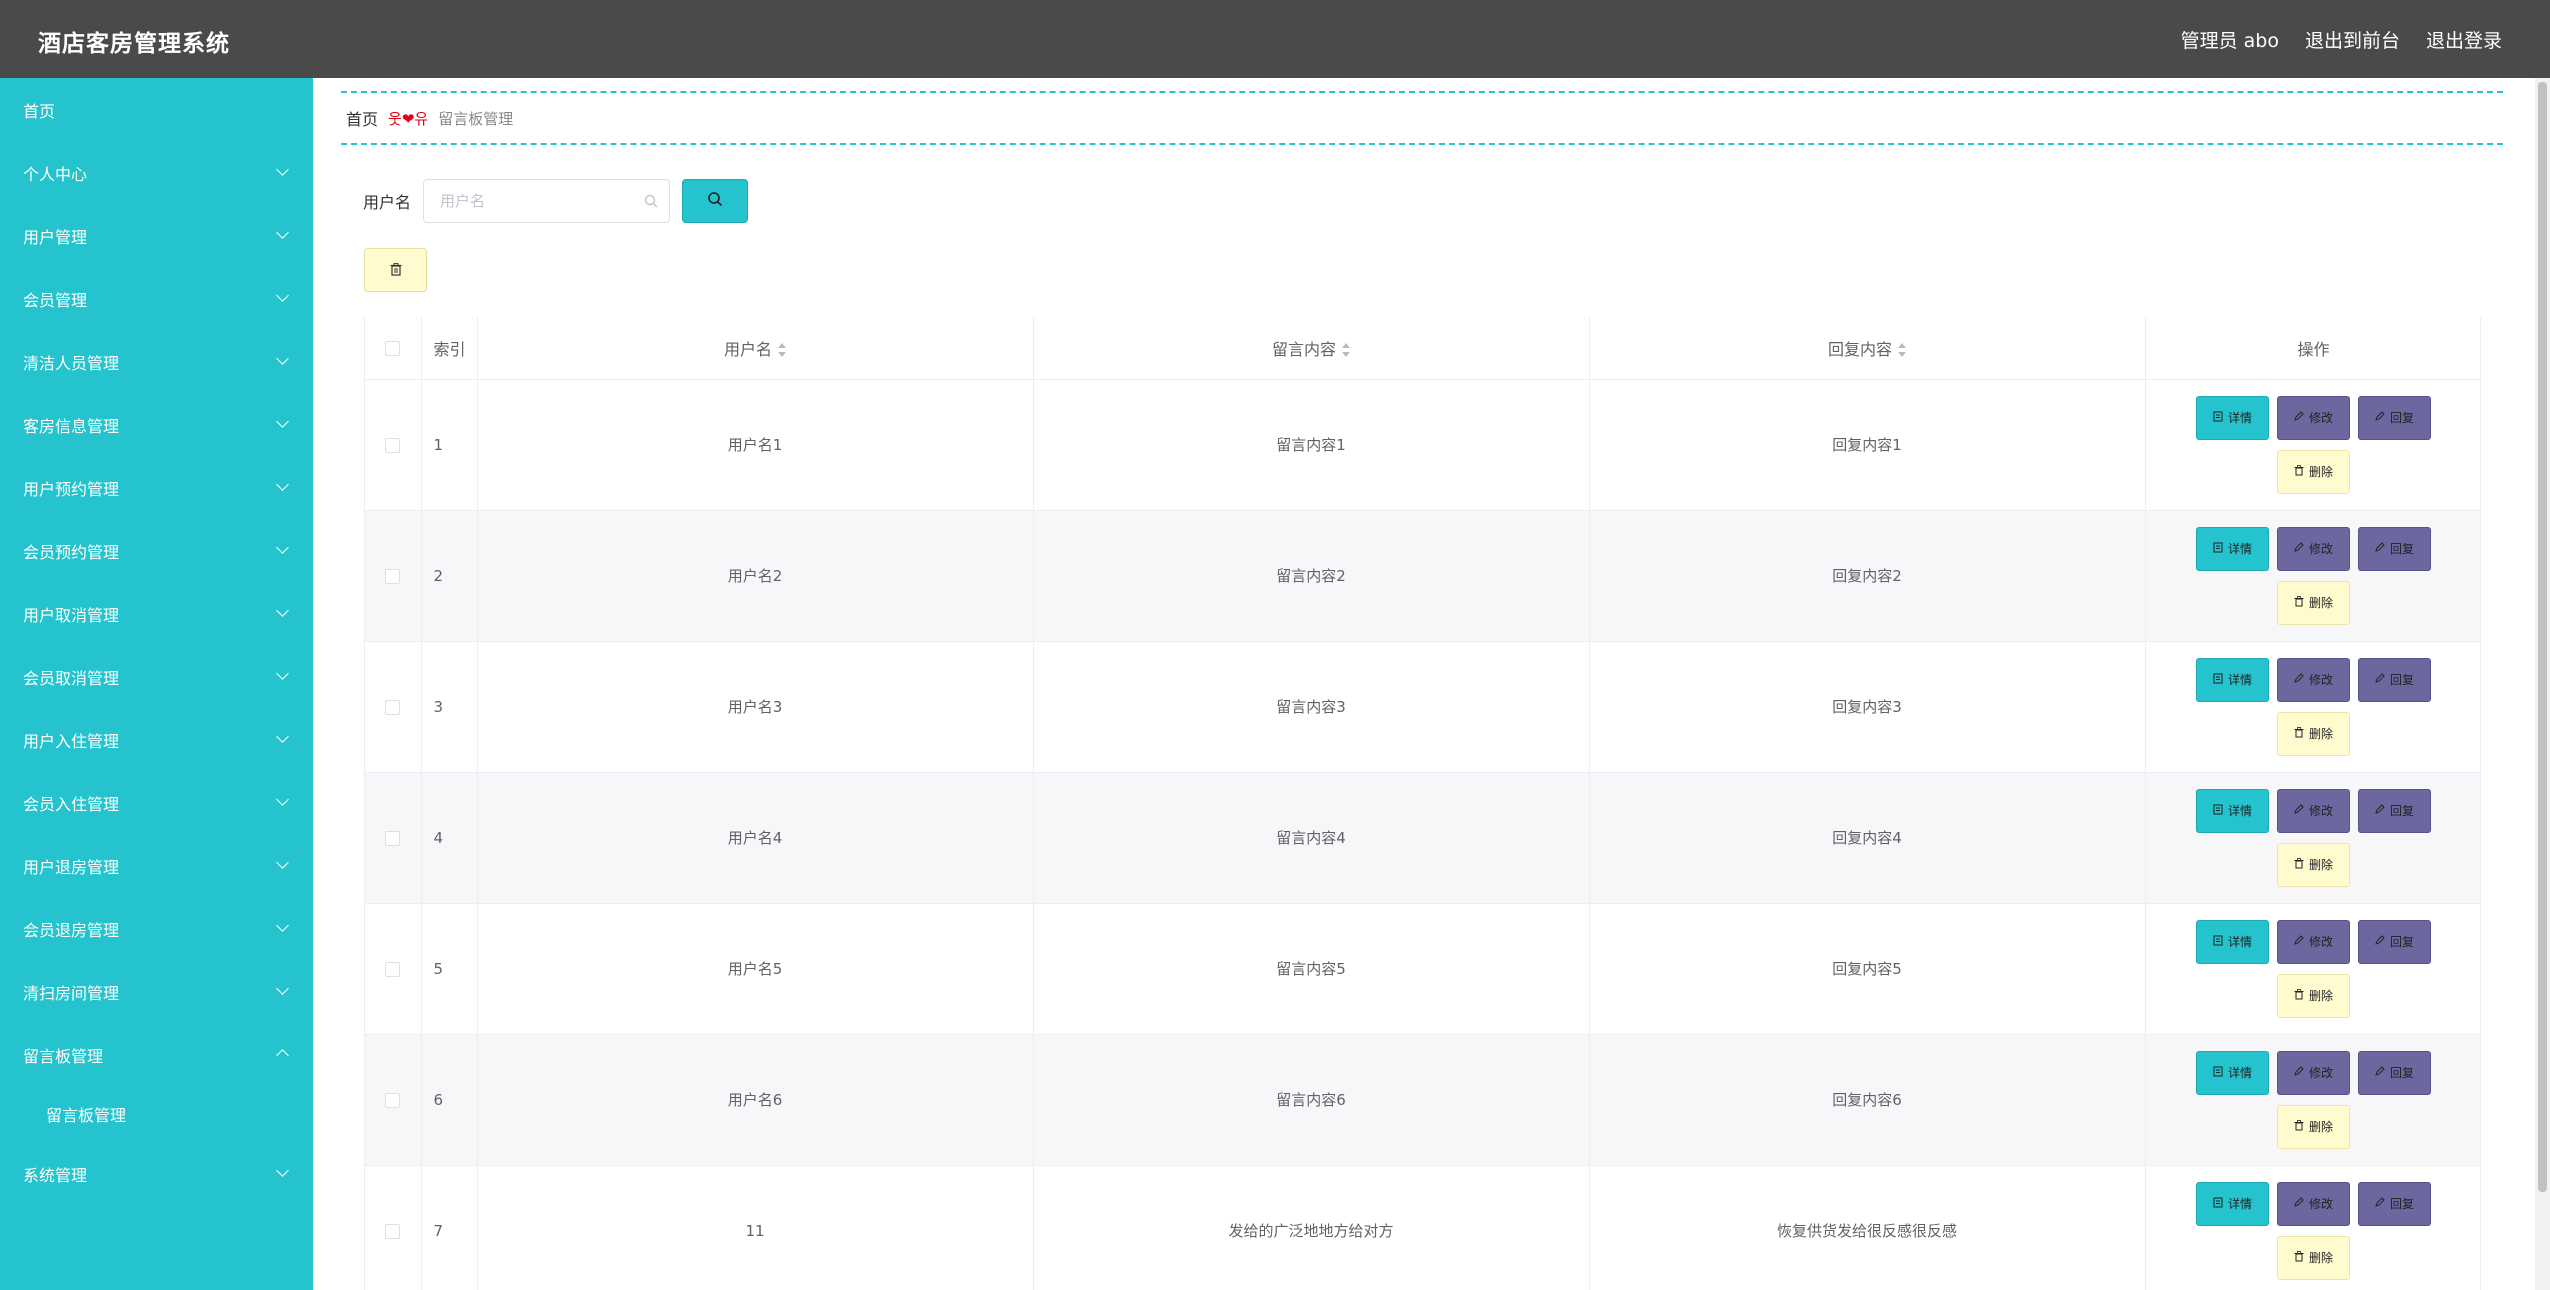 This screenshot has width=2550, height=1290. Describe the element at coordinates (2542, 637) in the screenshot. I see `scrollbar-thumb` at that location.